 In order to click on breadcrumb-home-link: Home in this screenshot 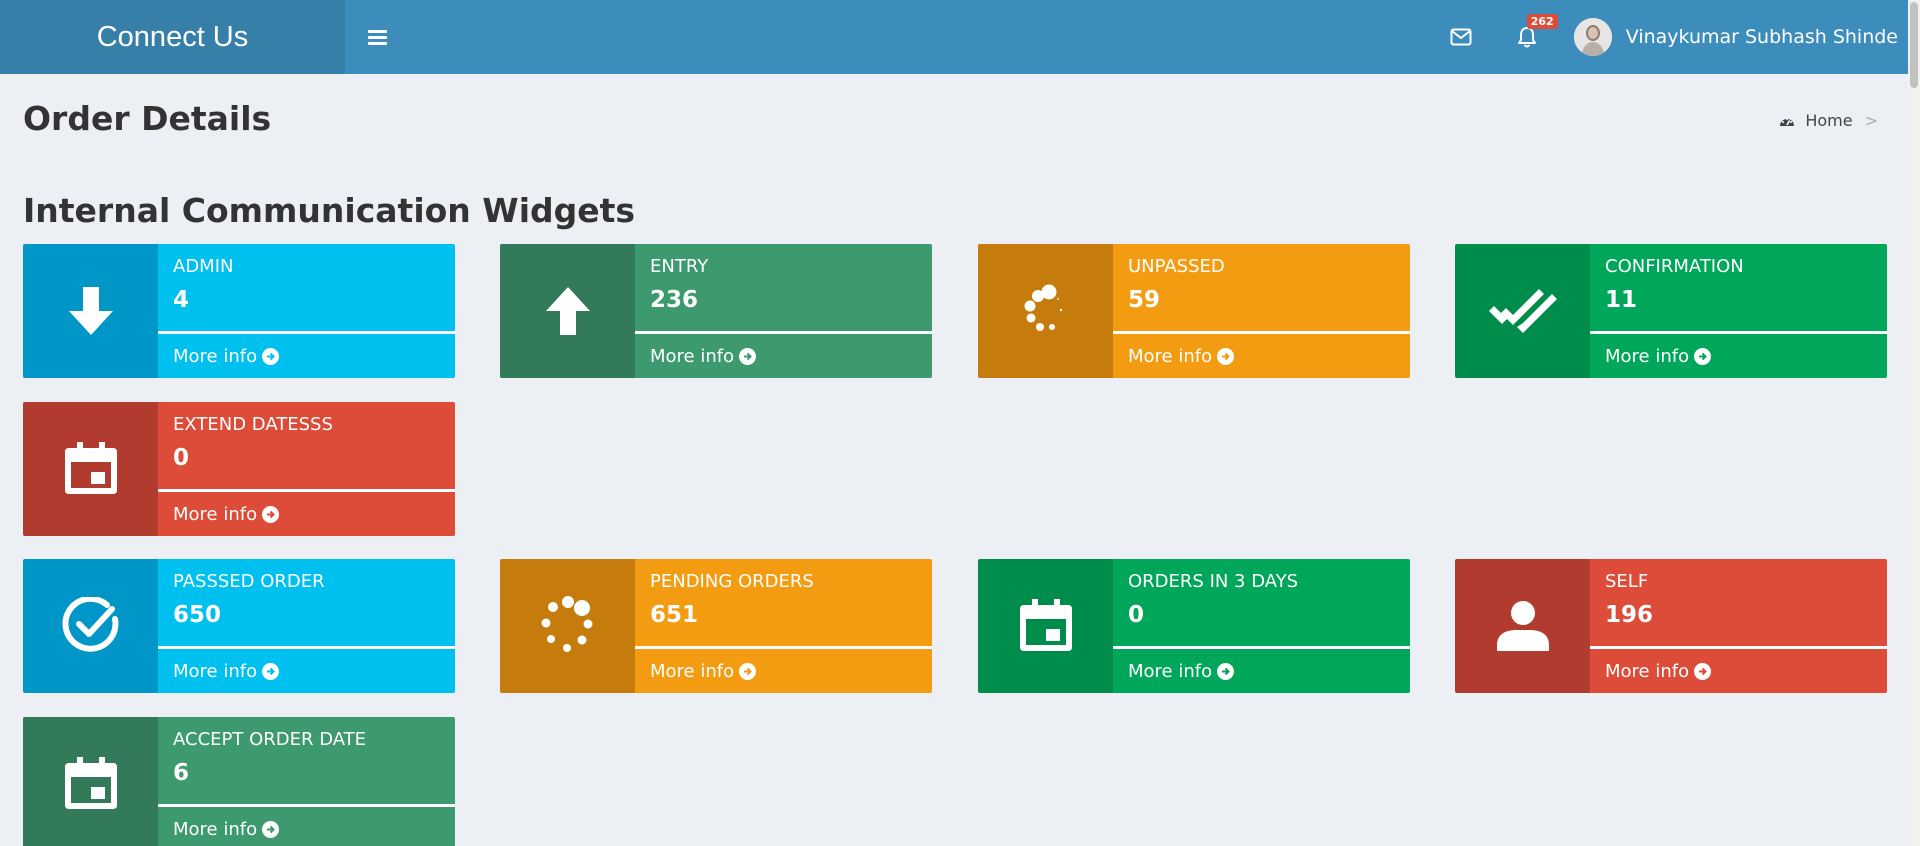, I will do `click(1816, 120)`.